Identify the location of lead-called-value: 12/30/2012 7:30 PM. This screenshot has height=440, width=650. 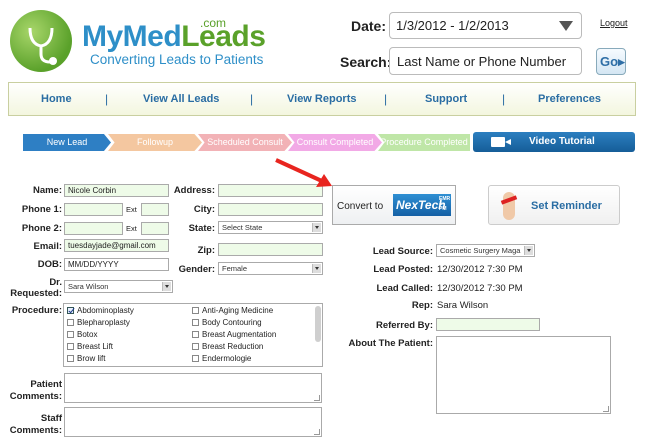
(480, 288).